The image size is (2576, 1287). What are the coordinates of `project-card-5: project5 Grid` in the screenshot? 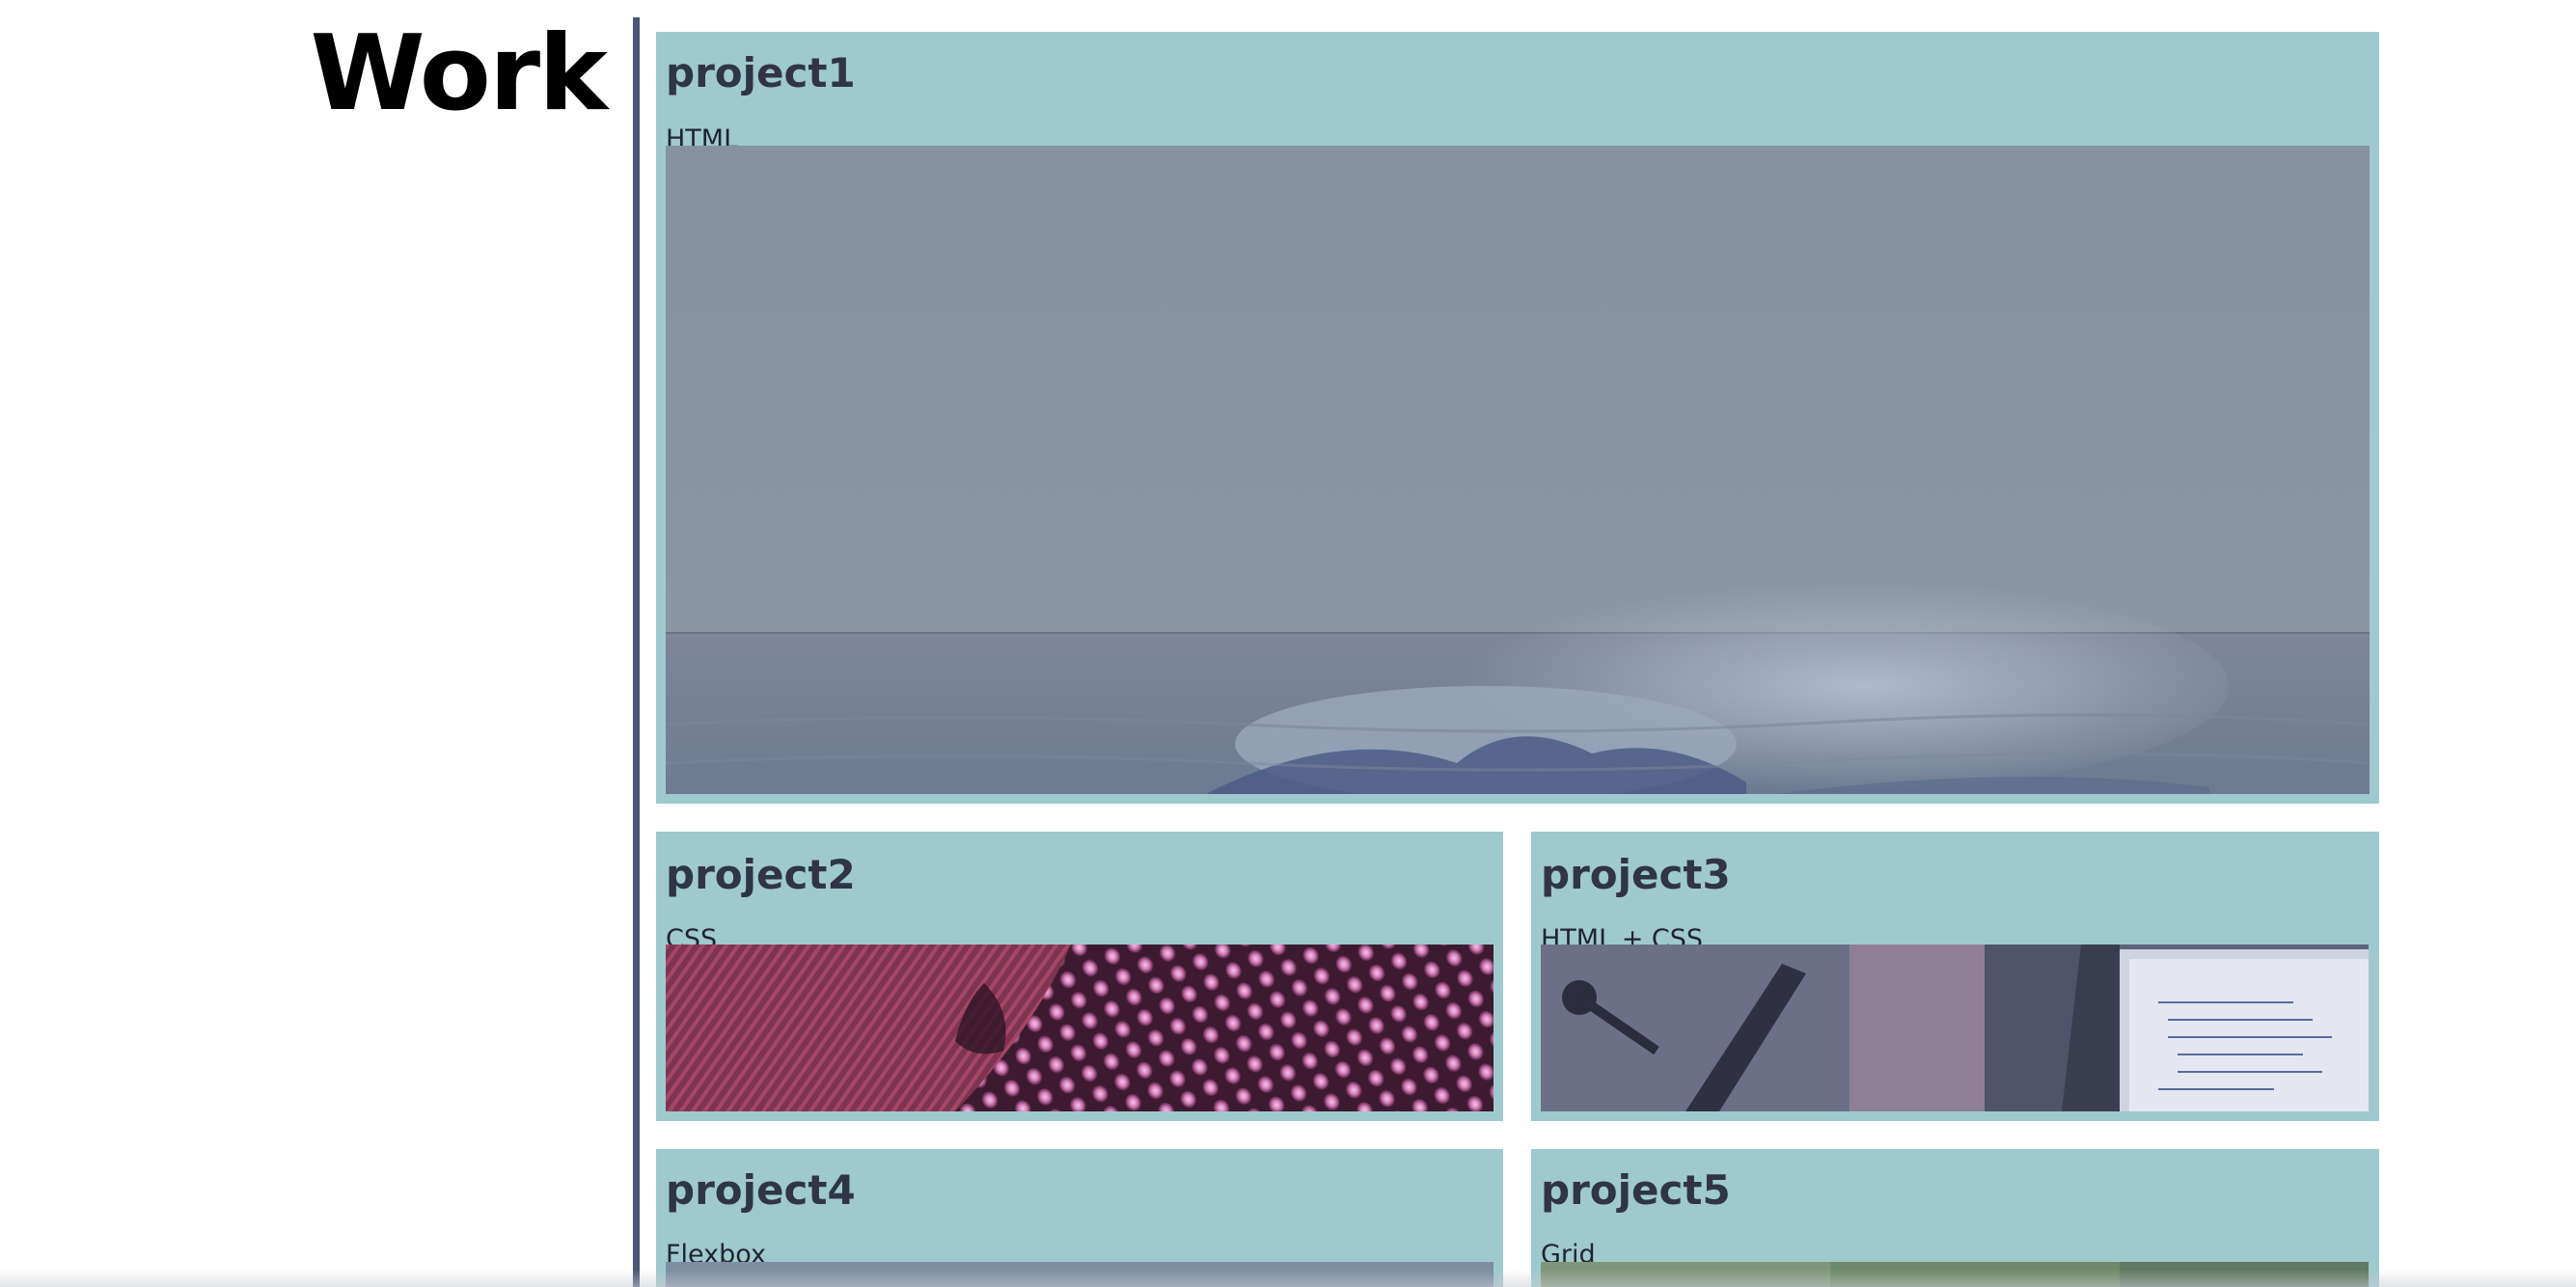 It's located at (1955, 1218).